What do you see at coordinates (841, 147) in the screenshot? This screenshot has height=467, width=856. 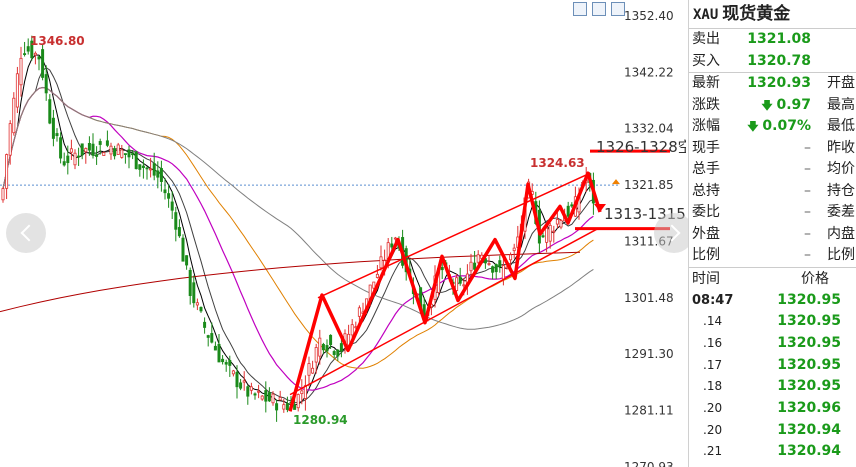 I see `quote-row-right-label: 昨收` at bounding box center [841, 147].